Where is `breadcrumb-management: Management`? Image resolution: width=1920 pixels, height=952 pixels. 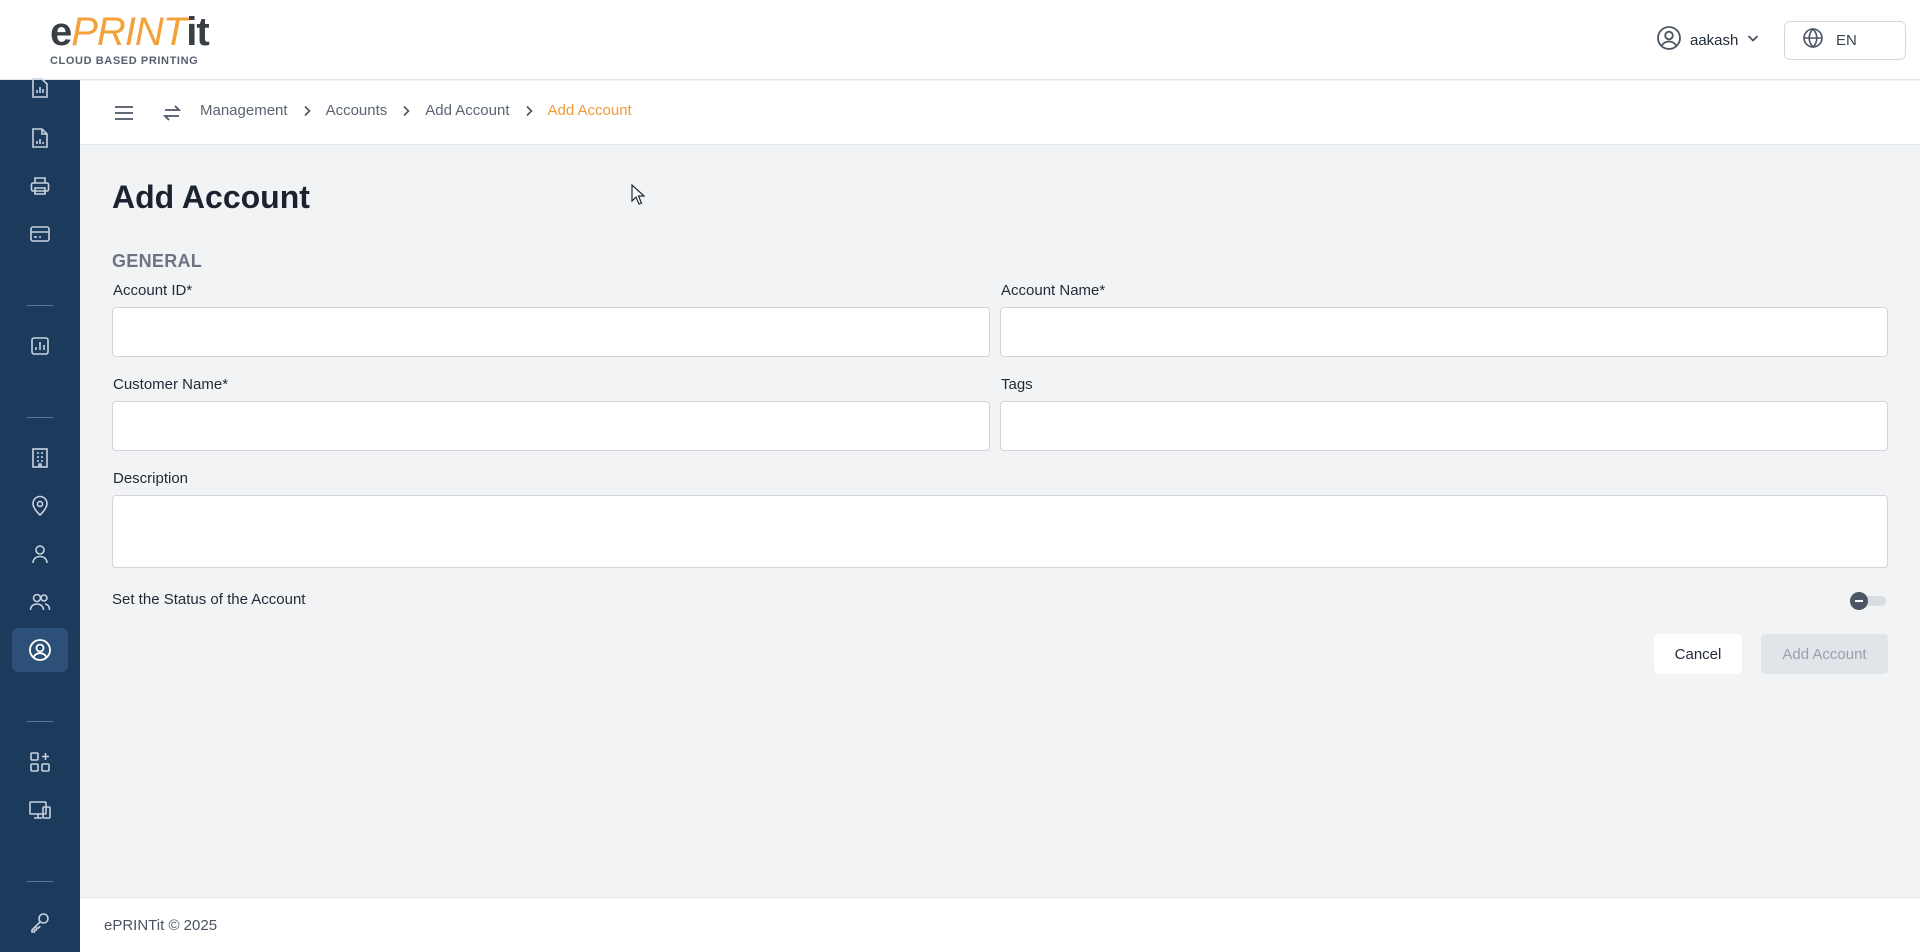
breadcrumb-management: Management is located at coordinates (244, 110).